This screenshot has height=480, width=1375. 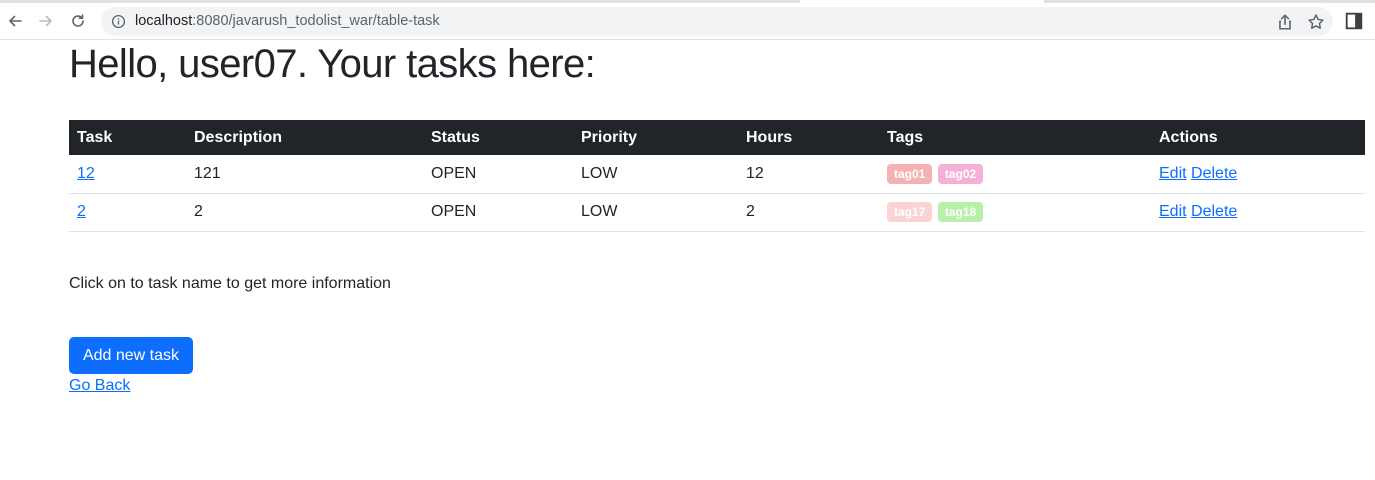 I want to click on header-tags: Tags, so click(x=1015, y=137).